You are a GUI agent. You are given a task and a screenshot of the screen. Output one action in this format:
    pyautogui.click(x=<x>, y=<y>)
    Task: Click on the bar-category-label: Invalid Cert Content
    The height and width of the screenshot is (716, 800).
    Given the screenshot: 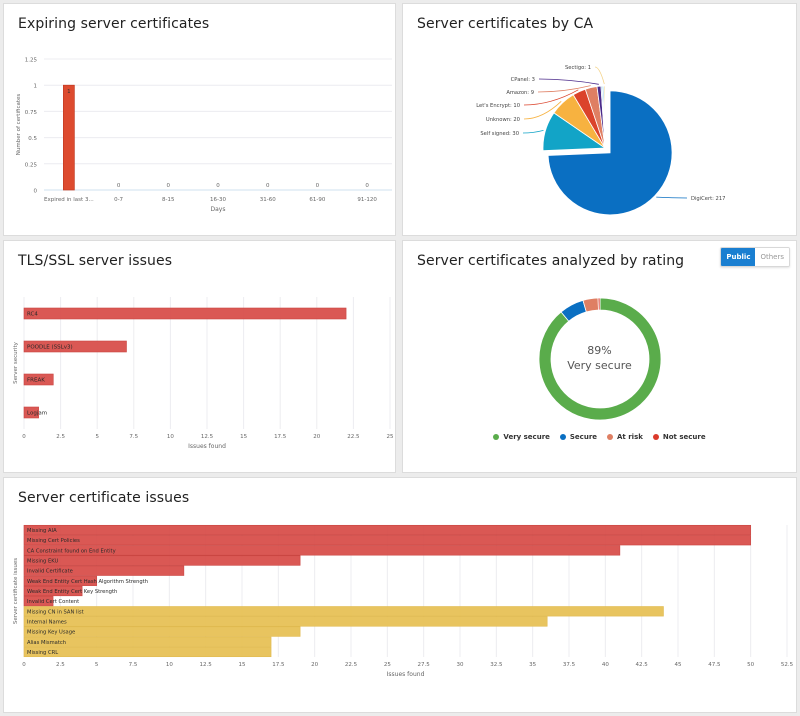 What is the action you would take?
    pyautogui.click(x=53, y=602)
    